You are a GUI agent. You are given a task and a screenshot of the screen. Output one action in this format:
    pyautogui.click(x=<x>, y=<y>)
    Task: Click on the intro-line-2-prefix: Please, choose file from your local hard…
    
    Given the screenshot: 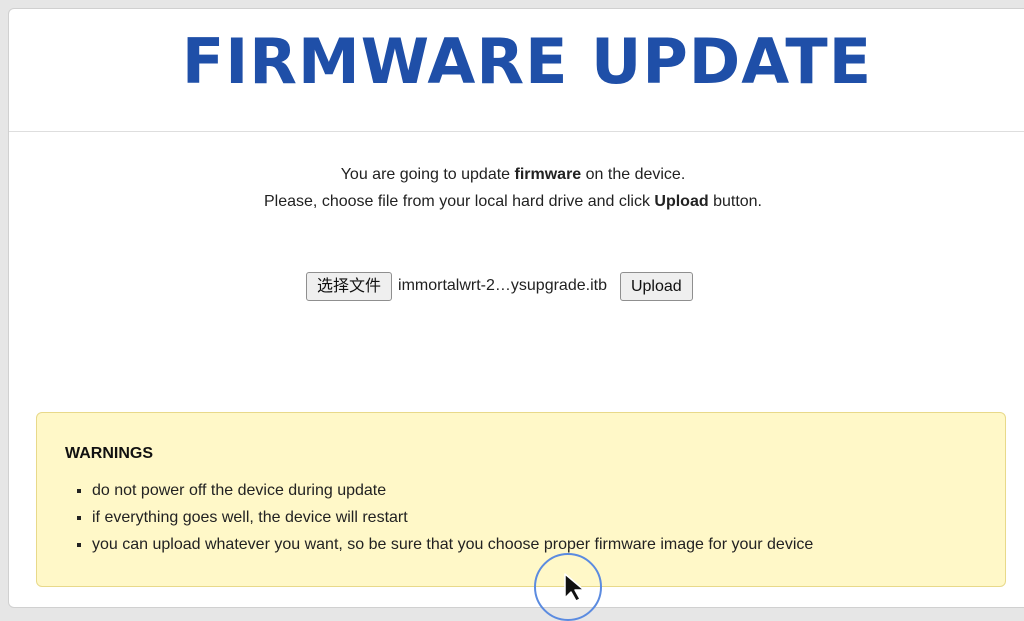 What is the action you would take?
    pyautogui.click(x=459, y=201)
    